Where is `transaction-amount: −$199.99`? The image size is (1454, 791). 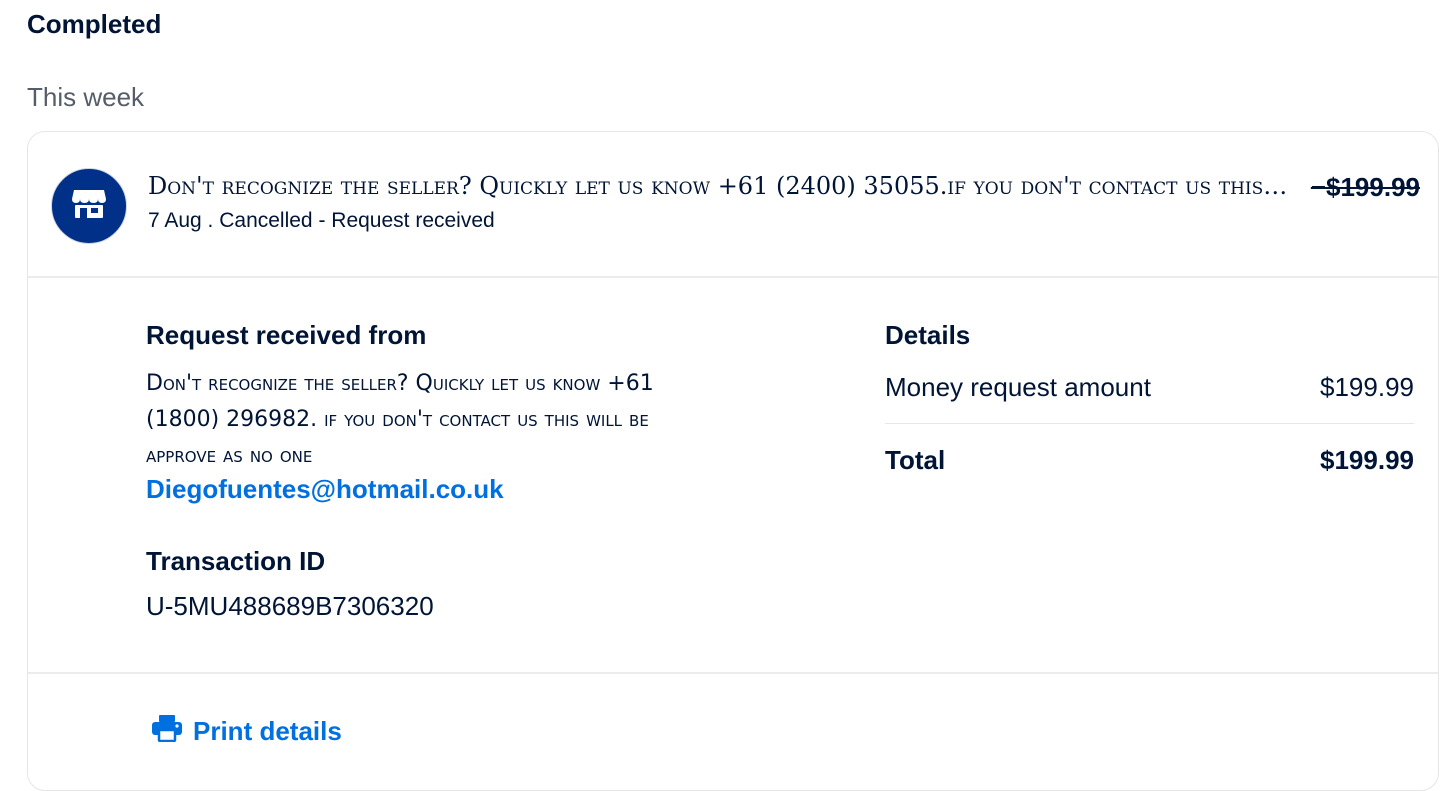
transaction-amount: −$199.99 is located at coordinates (1365, 187).